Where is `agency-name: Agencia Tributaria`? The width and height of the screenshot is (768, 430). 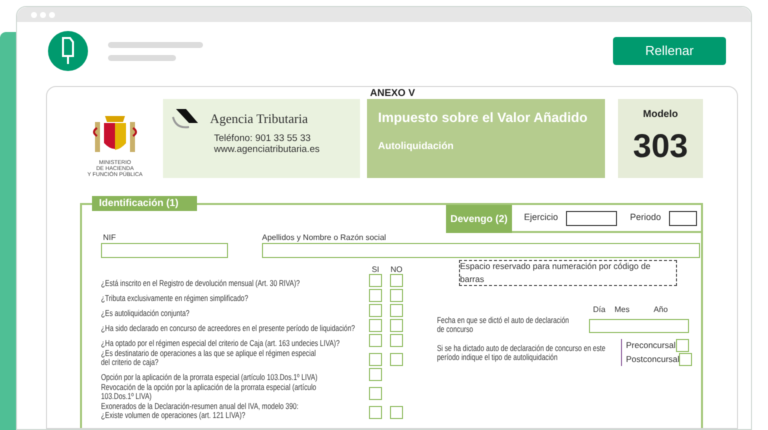
agency-name: Agencia Tributaria is located at coordinates (259, 119).